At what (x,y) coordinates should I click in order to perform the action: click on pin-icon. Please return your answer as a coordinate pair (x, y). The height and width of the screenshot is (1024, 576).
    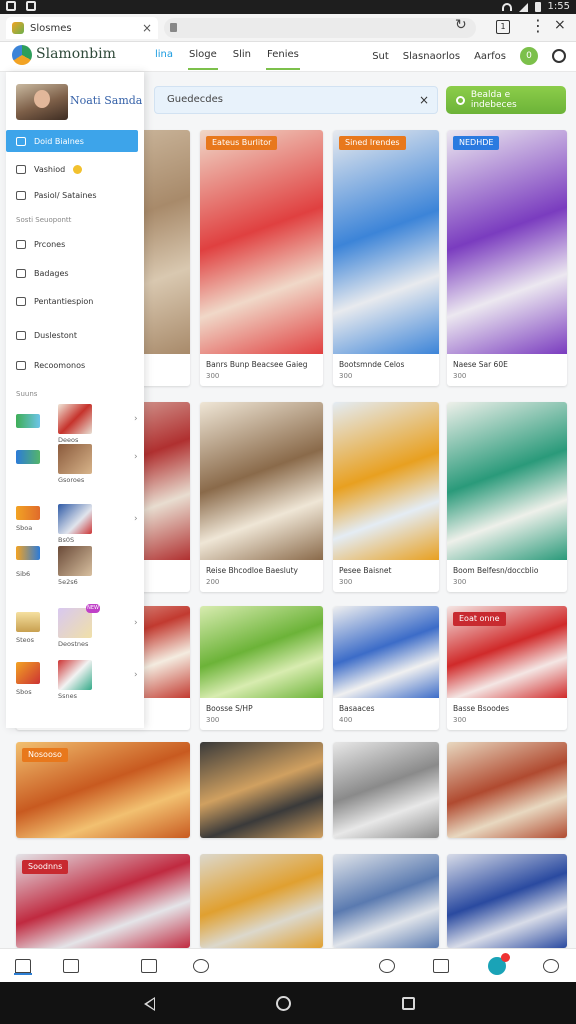
    Looking at the image, I should click on (21, 273).